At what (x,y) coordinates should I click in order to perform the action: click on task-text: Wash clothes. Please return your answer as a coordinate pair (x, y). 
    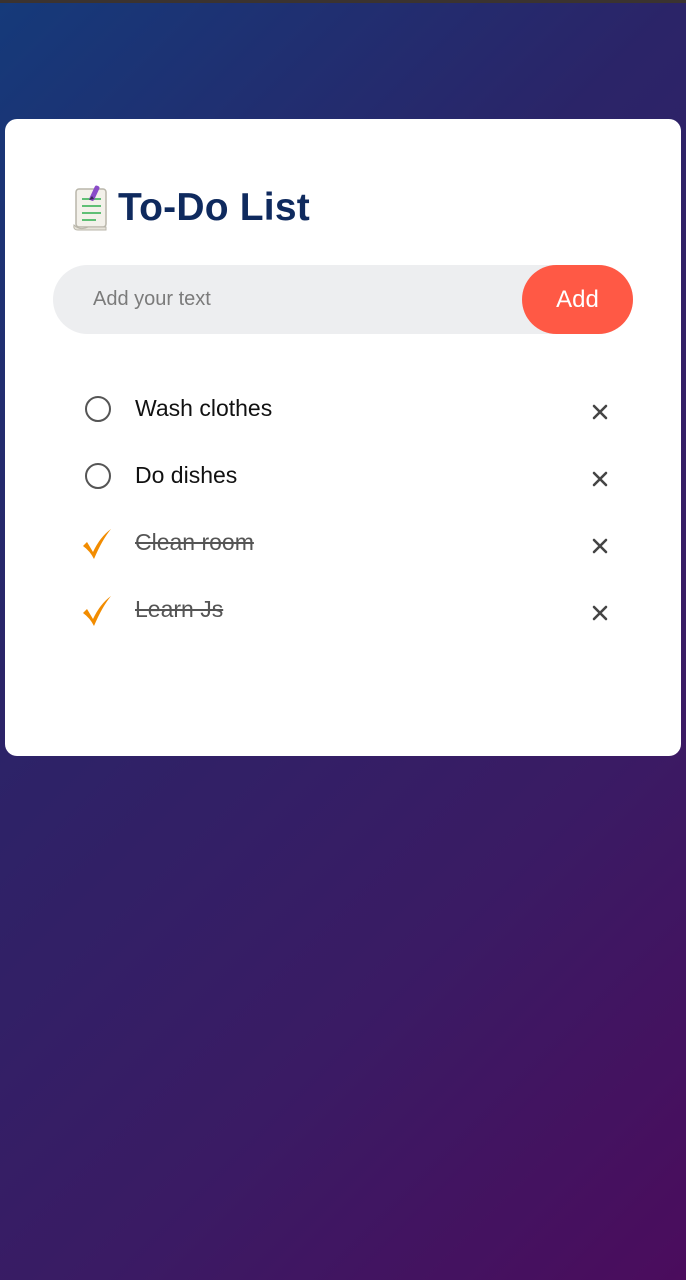
    Looking at the image, I should click on (204, 408).